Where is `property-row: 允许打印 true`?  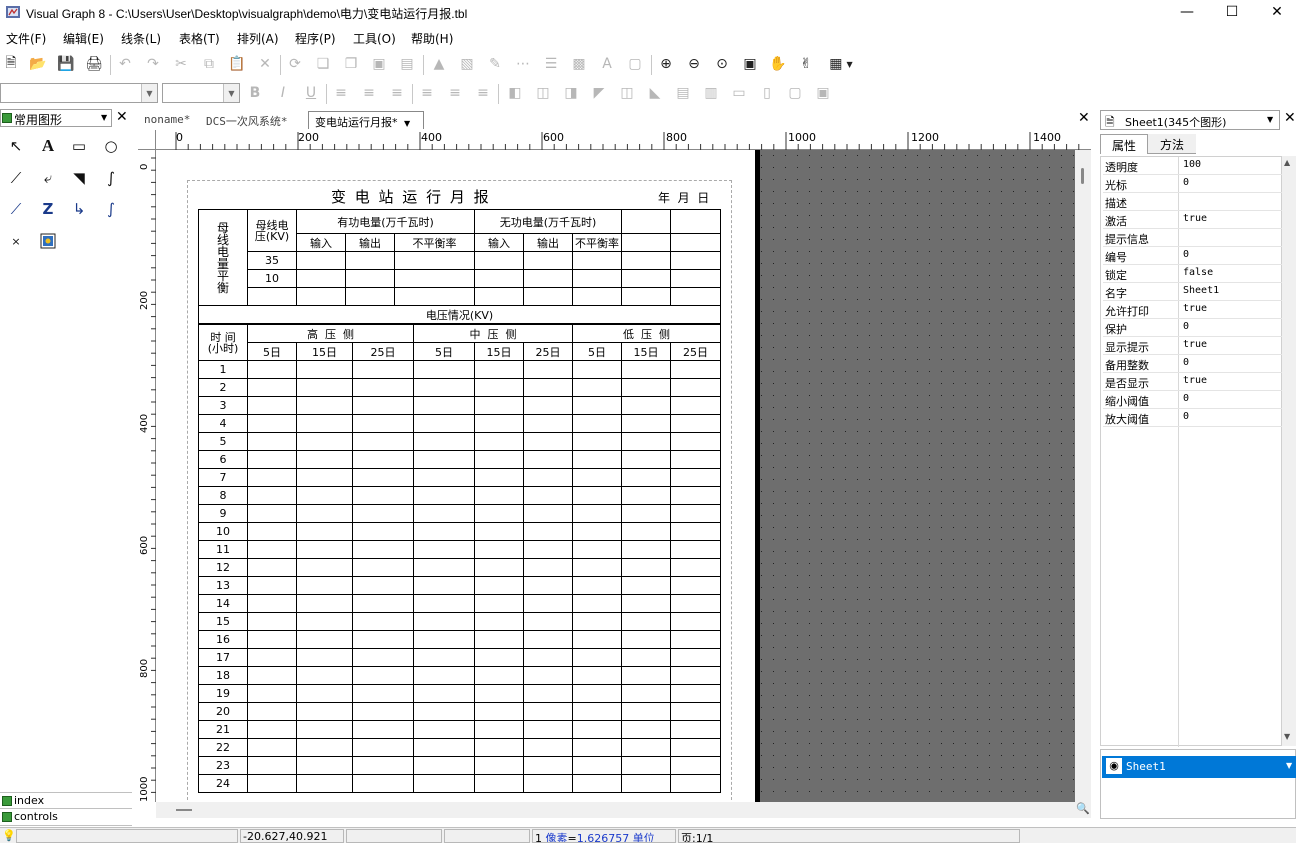
property-row: 允许打印 true is located at coordinates (1193, 310).